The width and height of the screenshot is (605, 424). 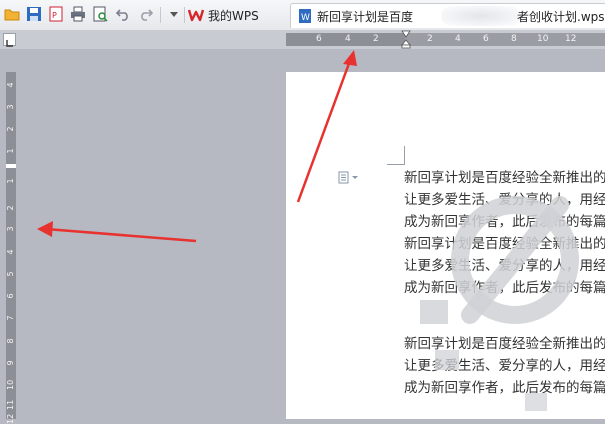 I want to click on indent-marker-icon, so click(x=406, y=39).